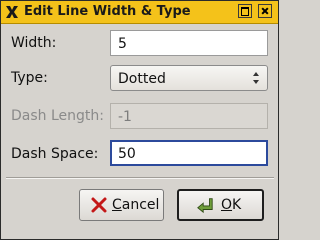  Describe the element at coordinates (140, 178) in the screenshot. I see `divider` at that location.